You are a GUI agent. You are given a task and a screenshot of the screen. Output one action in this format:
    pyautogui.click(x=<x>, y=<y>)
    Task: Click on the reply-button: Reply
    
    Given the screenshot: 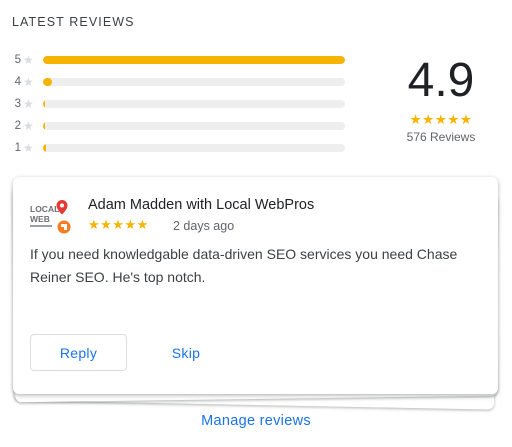 What is the action you would take?
    pyautogui.click(x=78, y=352)
    